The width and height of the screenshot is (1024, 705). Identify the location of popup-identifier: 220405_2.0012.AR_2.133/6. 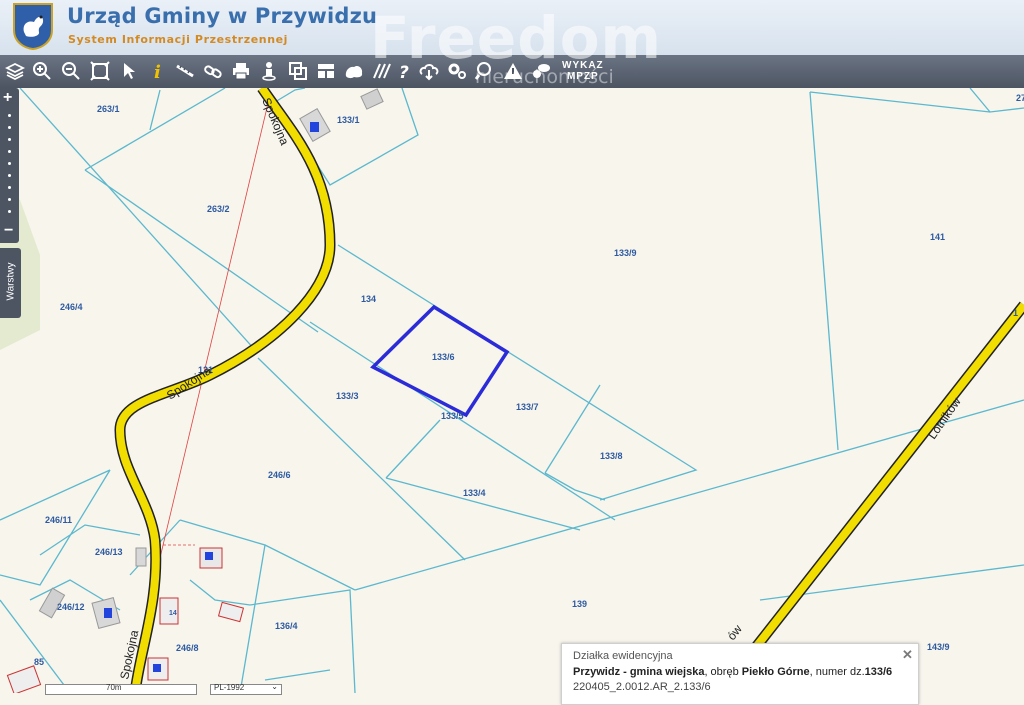
(642, 687).